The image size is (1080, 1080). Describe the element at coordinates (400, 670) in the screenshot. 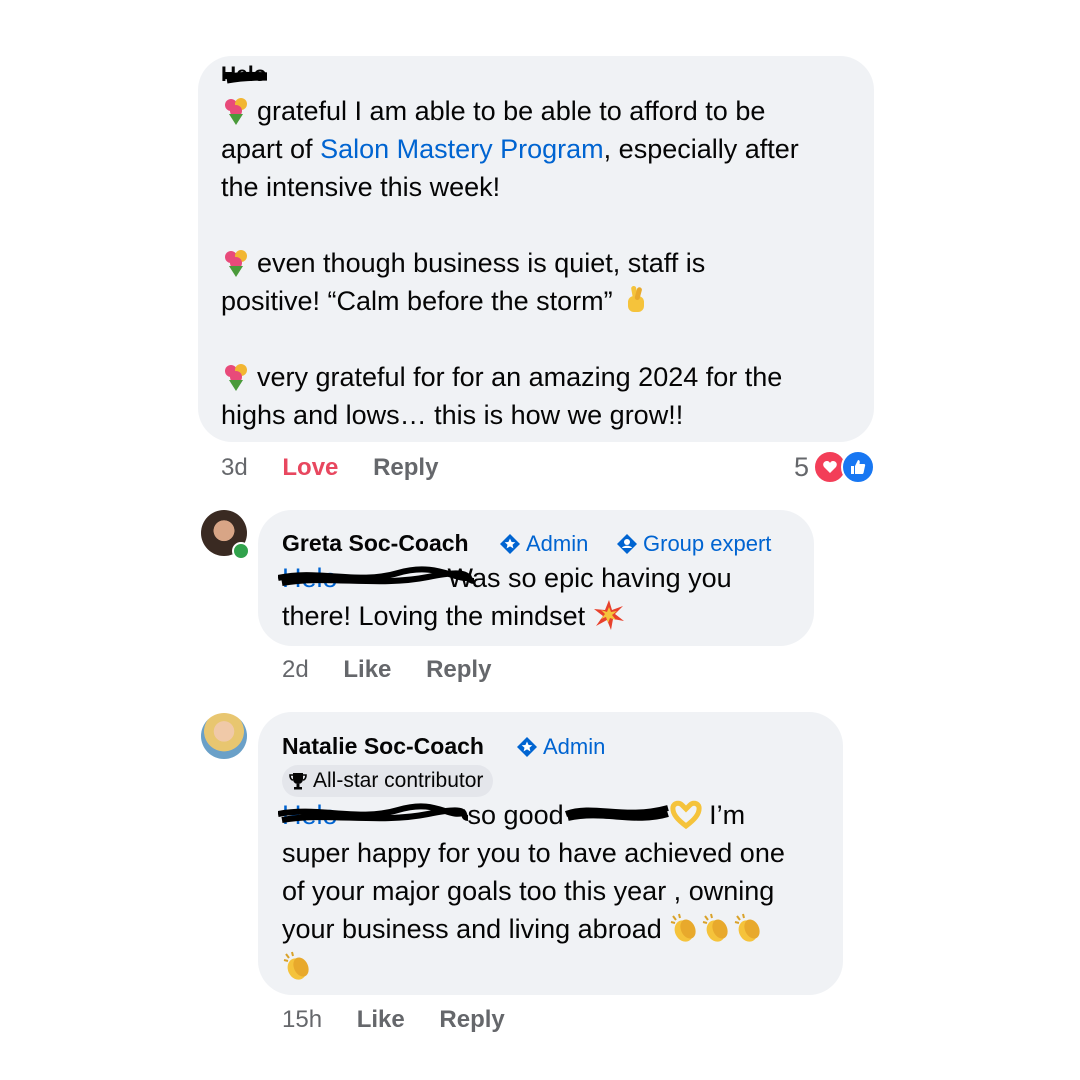

I see `comment-actions-greta: 2d Like Reply` at that location.